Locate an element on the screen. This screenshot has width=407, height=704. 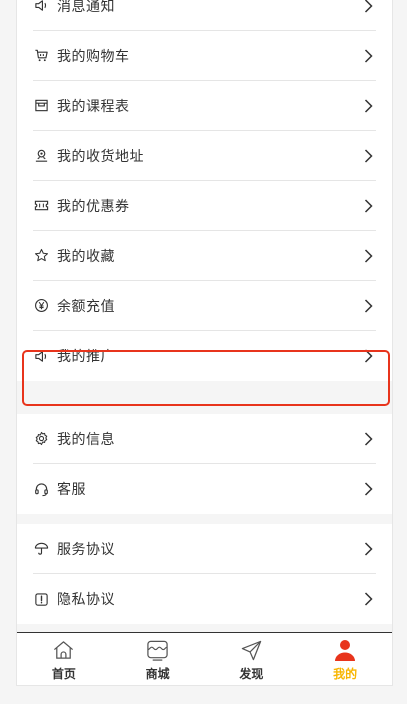
menu-item-coupons: 我的优惠券 is located at coordinates (204, 206).